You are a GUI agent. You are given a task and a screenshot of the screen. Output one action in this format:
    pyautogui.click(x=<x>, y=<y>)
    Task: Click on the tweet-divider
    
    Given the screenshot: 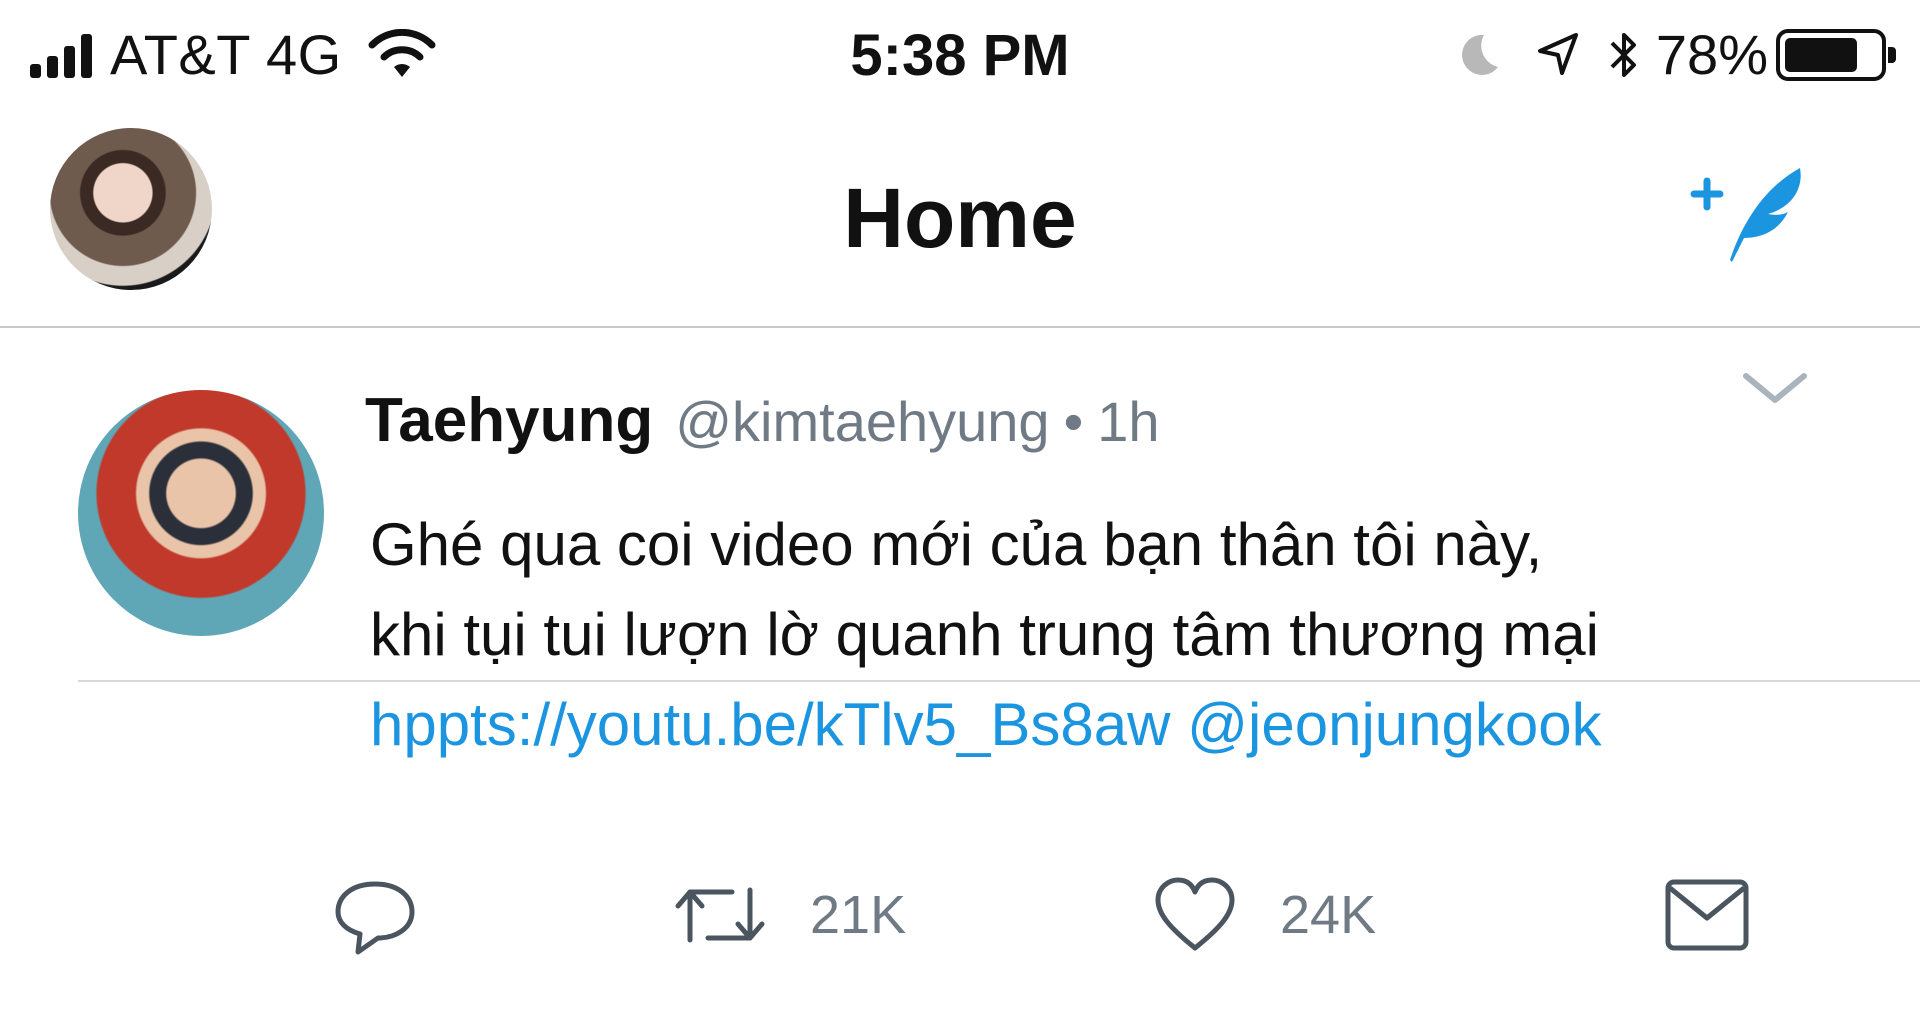 What is the action you would take?
    pyautogui.click(x=999, y=681)
    